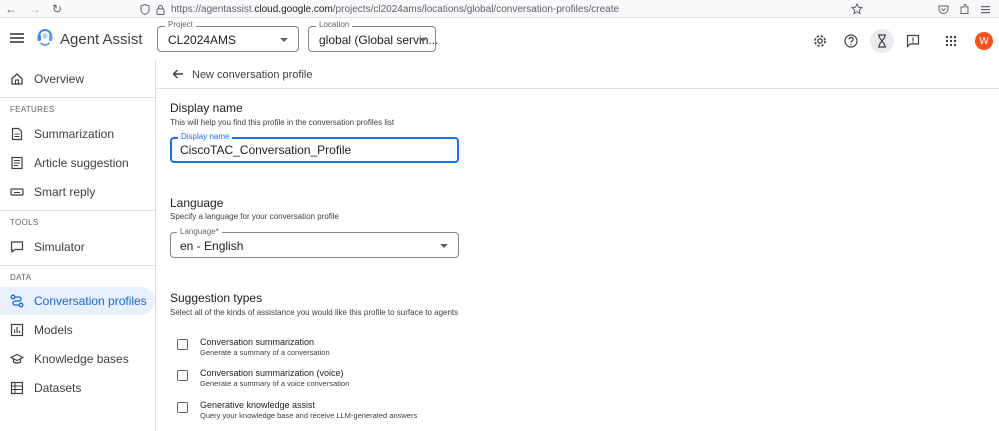 The image size is (999, 431). What do you see at coordinates (182, 407) in the screenshot?
I see `generative-knowledge-assist-checkbox` at bounding box center [182, 407].